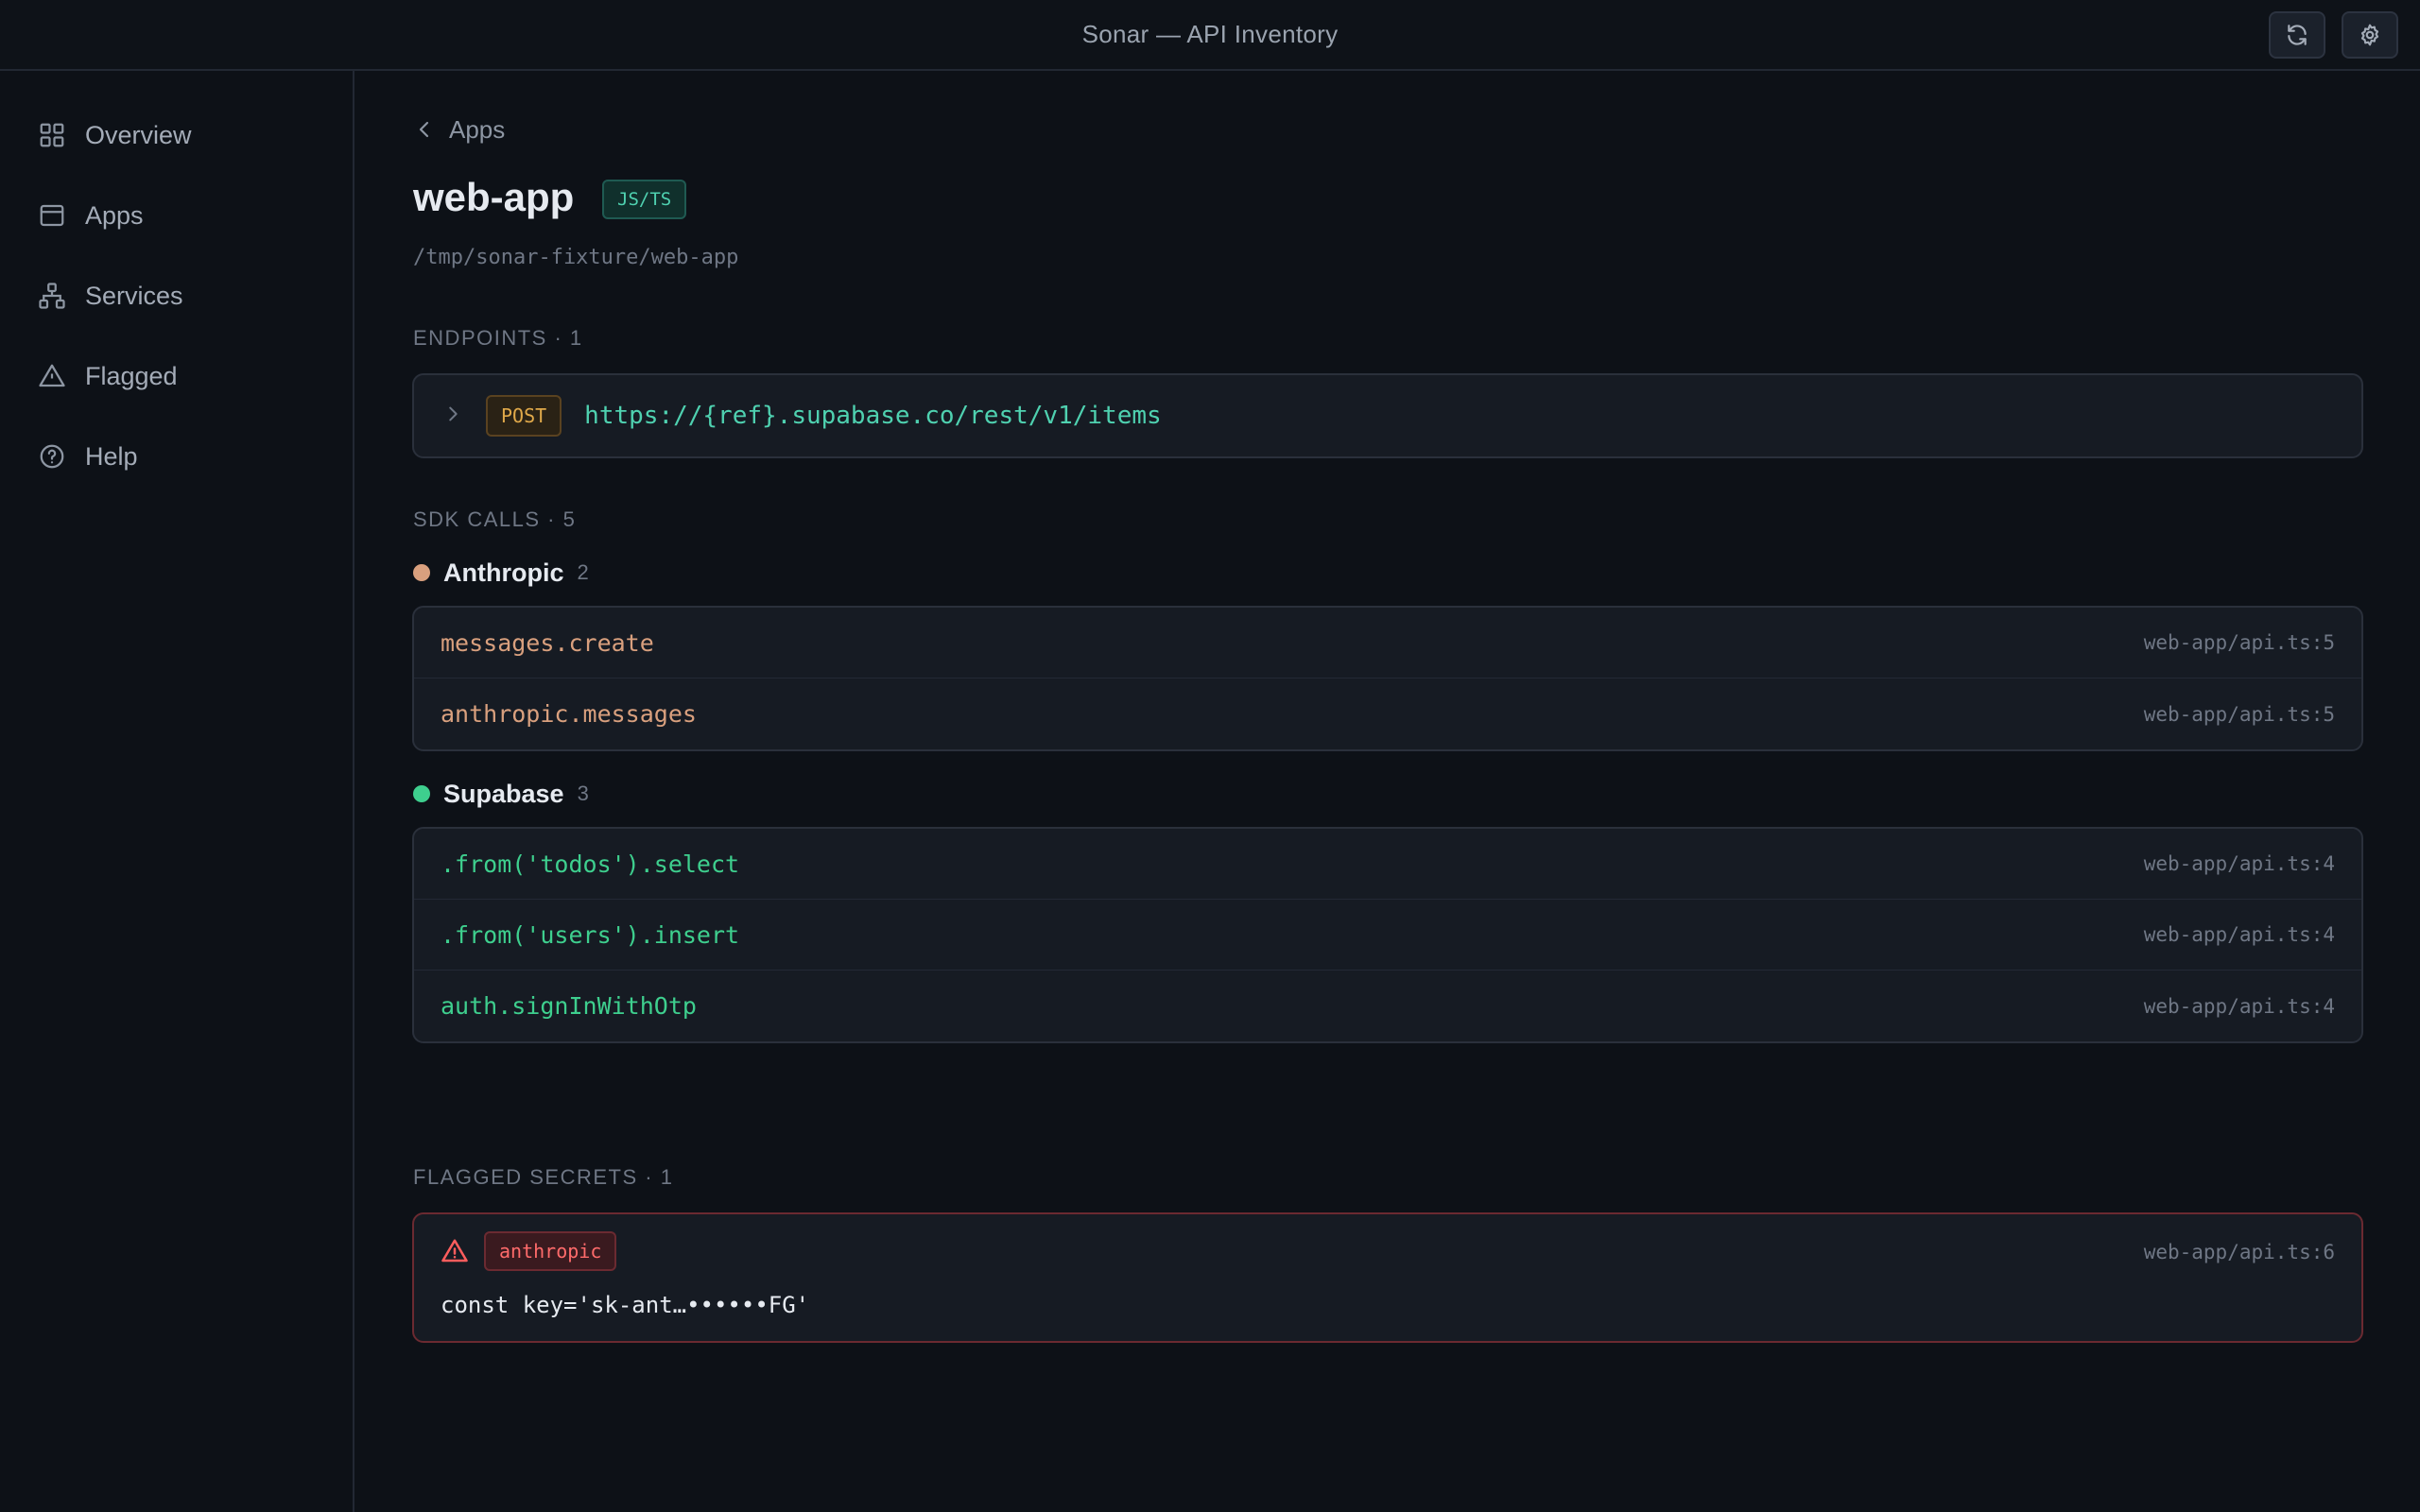 This screenshot has width=2420, height=1512. What do you see at coordinates (424, 129) in the screenshot?
I see `chevron-left-icon` at bounding box center [424, 129].